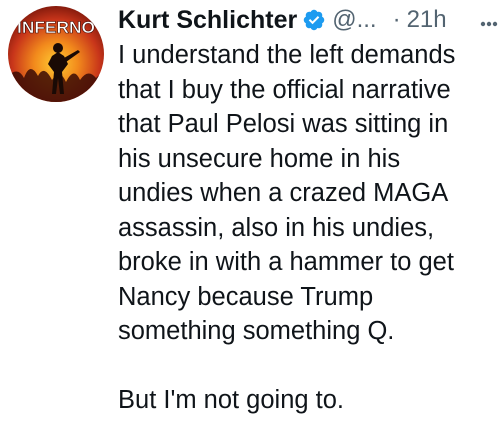  I want to click on avatar: INFERNO, so click(56, 54).